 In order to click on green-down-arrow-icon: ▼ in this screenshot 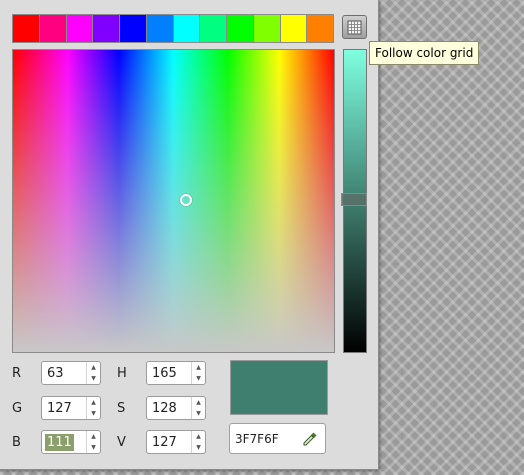, I will do `click(93, 413)`.